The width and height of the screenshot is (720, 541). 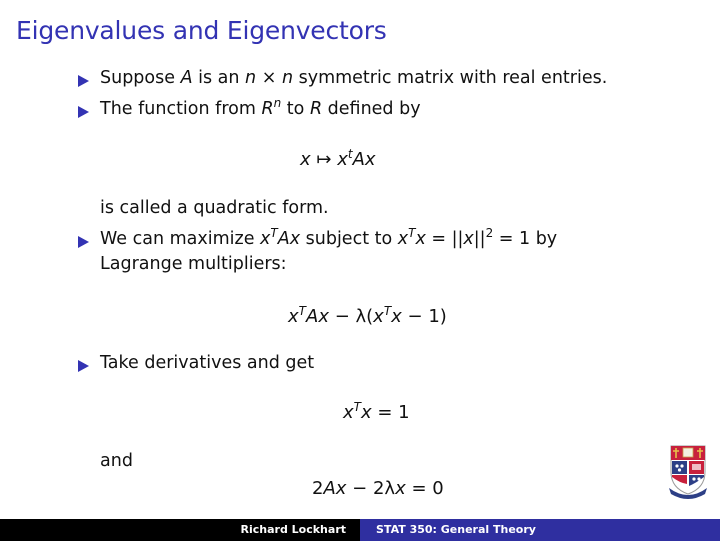 I want to click on equation-quadratic-map: x ↦ xtAx, so click(x=338, y=159).